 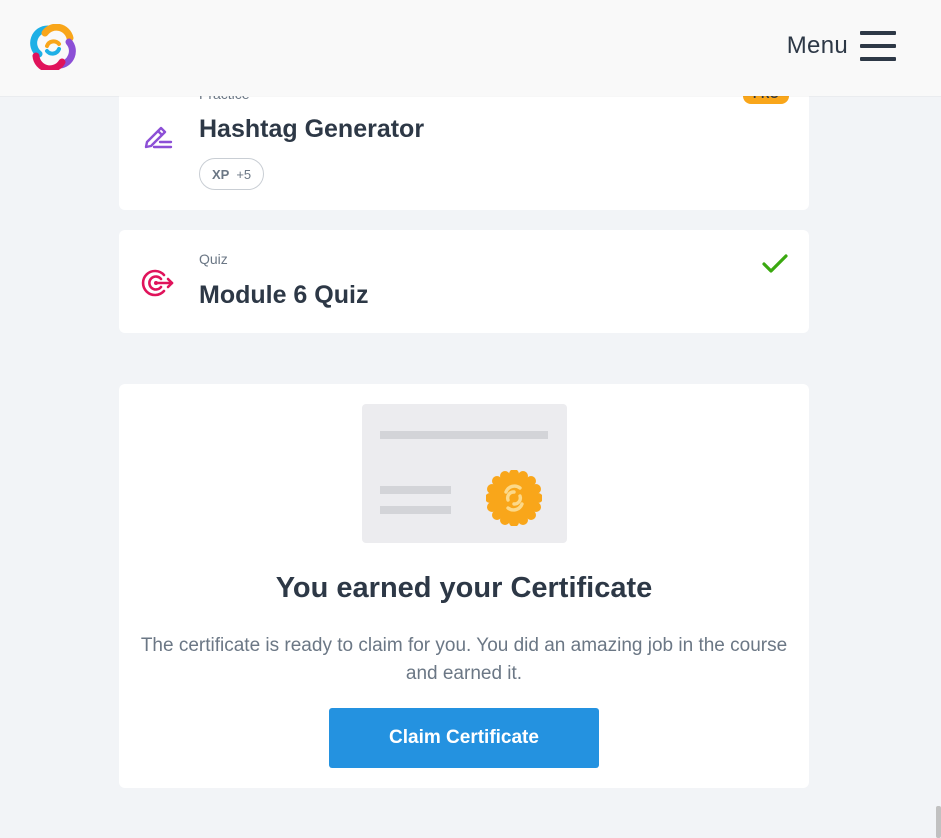 What do you see at coordinates (878, 46) in the screenshot?
I see `hamburger-icon` at bounding box center [878, 46].